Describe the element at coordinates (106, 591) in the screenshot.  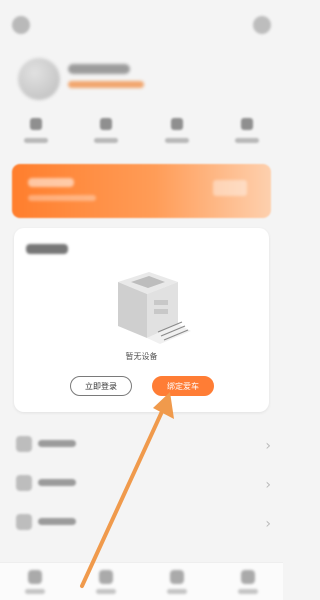
I see `nav-item-2-label-blurred` at that location.